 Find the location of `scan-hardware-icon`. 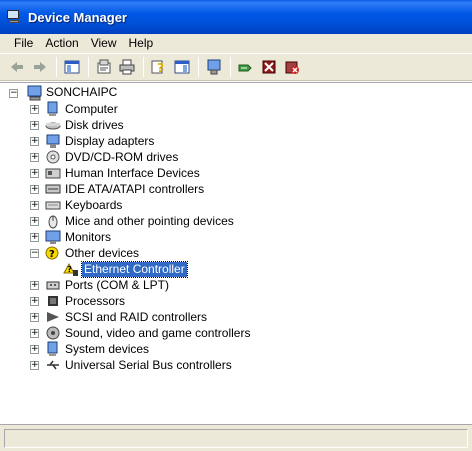

scan-hardware-icon is located at coordinates (214, 67).